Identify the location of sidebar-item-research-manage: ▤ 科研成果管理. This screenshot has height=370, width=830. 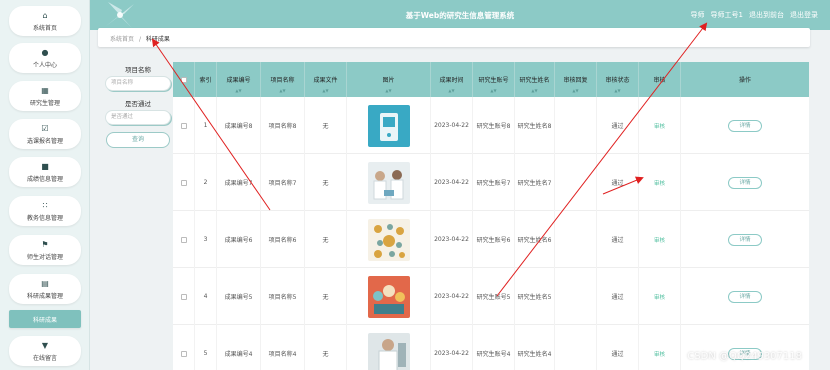
(45, 289).